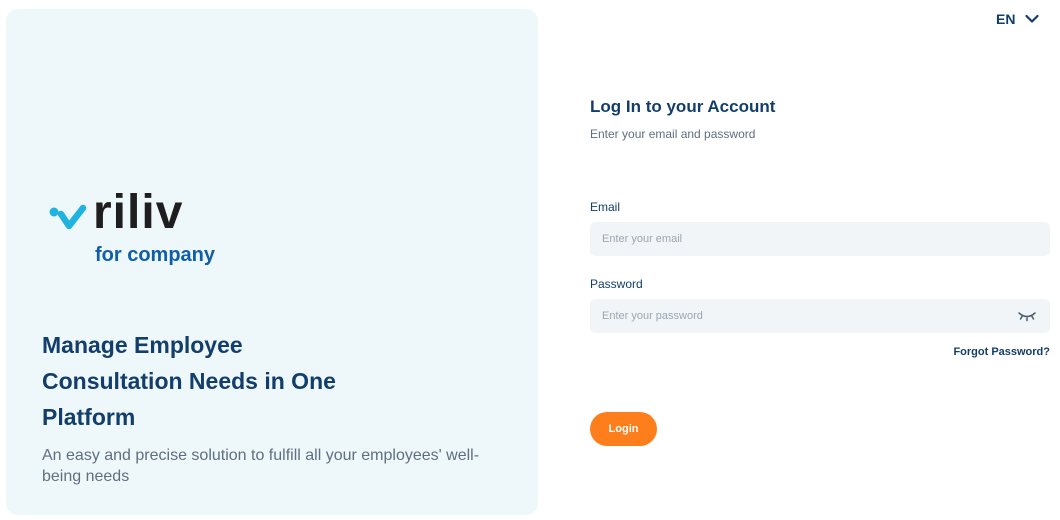  I want to click on language-label: EN, so click(1006, 19).